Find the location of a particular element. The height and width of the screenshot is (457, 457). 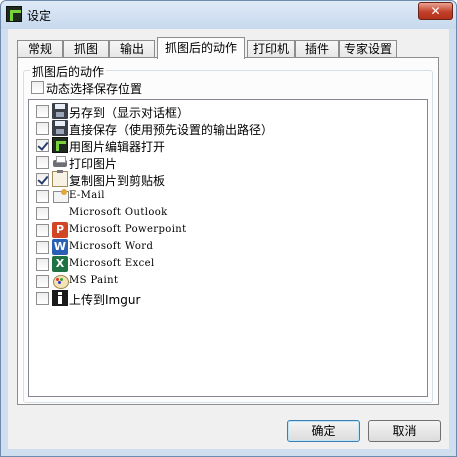

list-item-mspaint: MS Paint is located at coordinates (228, 281).